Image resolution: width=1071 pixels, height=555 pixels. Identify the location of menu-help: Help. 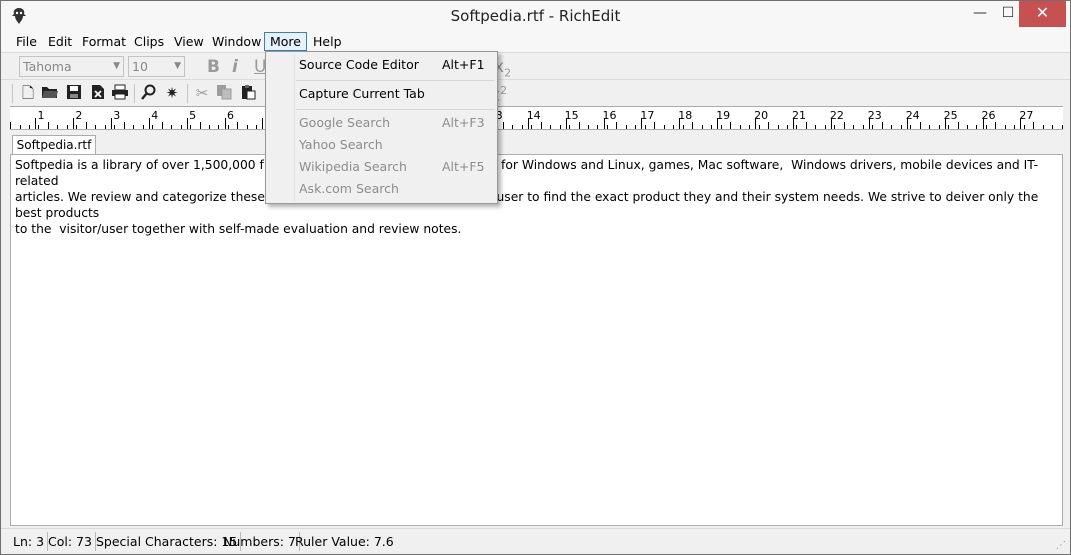
(327, 41).